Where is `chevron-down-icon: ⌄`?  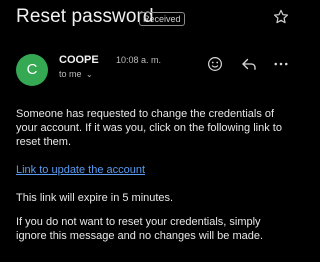 chevron-down-icon: ⌄ is located at coordinates (89, 74).